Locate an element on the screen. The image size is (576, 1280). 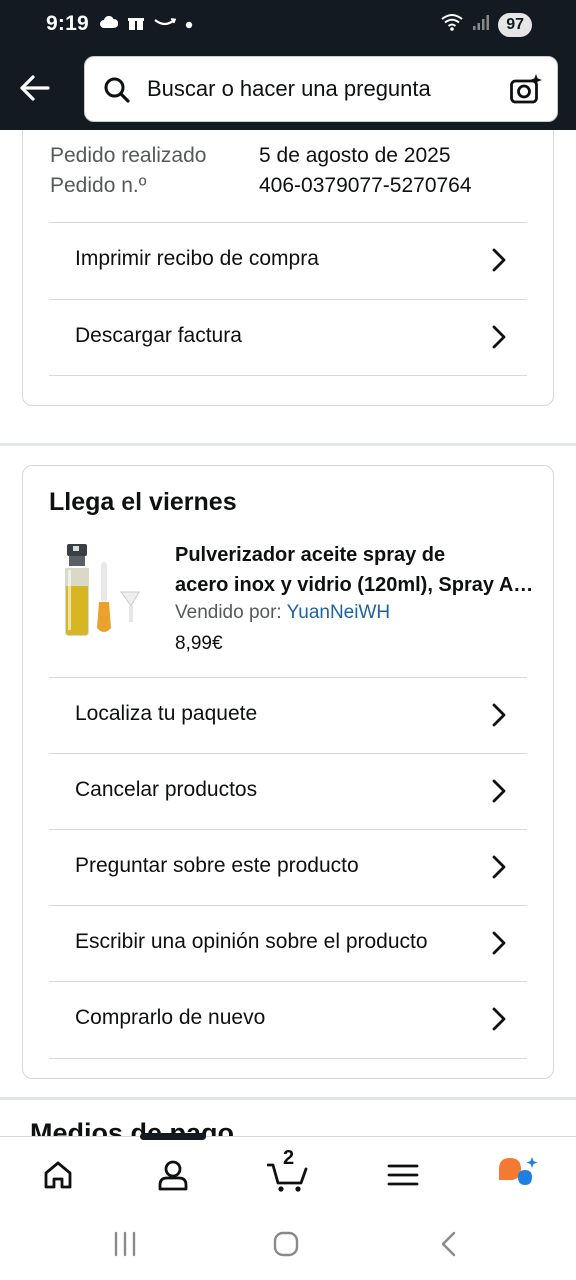
write-review-row: Escribir una opinión sobre el producto is located at coordinates (288, 943).